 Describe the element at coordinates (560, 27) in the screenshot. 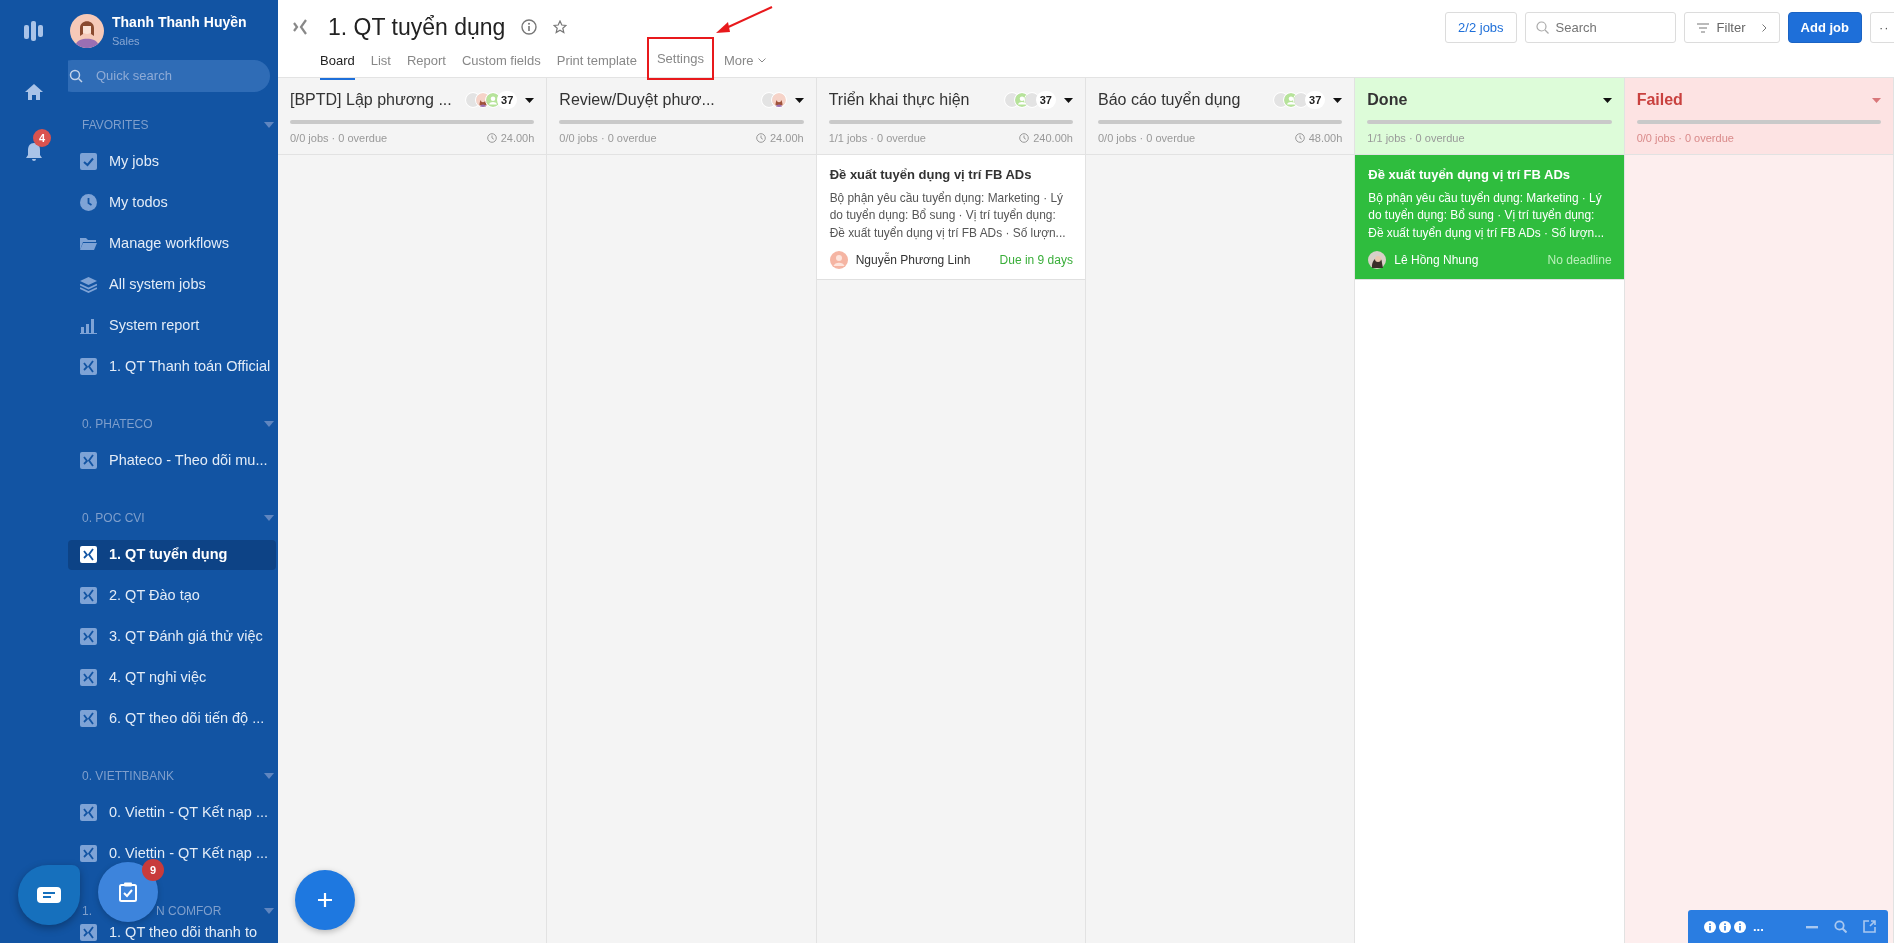

I see `star-icon` at that location.